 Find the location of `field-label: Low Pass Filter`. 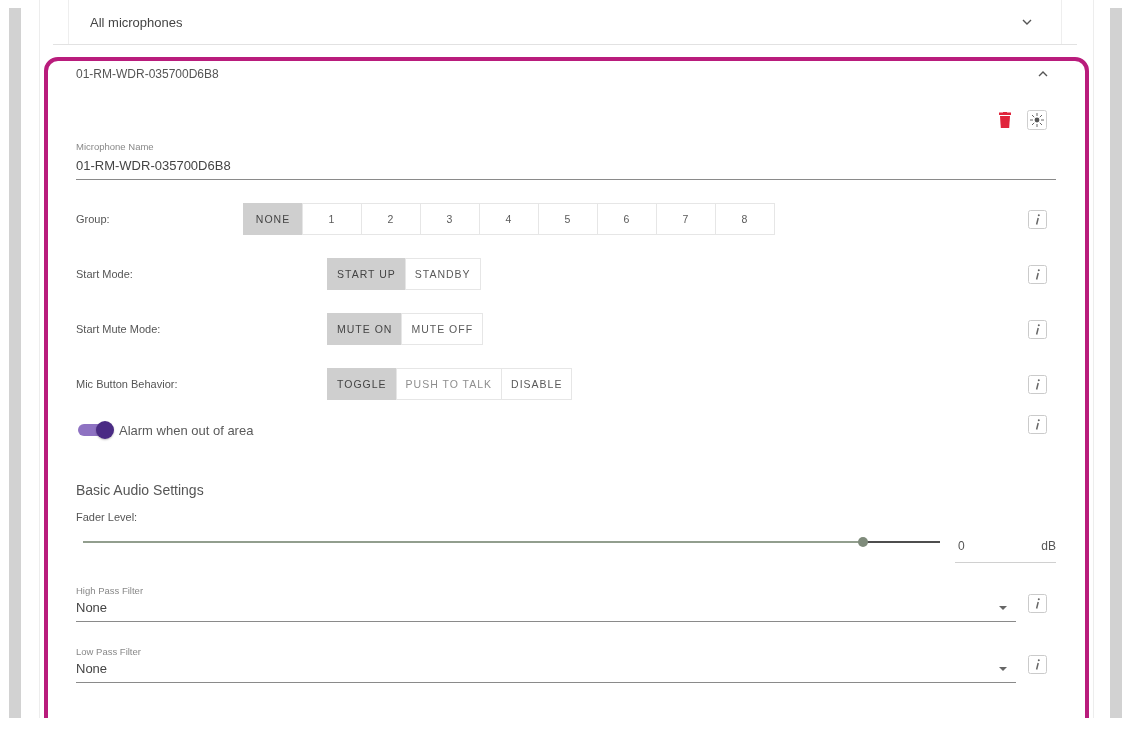

field-label: Low Pass Filter is located at coordinates (108, 652).